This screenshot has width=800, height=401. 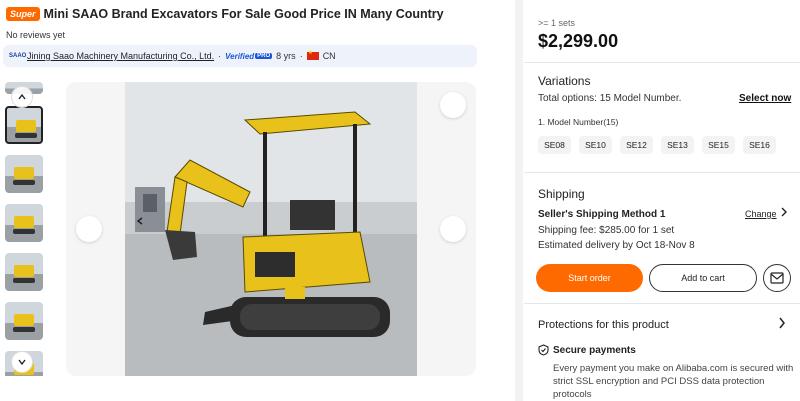 I want to click on mail-icon, so click(x=777, y=278).